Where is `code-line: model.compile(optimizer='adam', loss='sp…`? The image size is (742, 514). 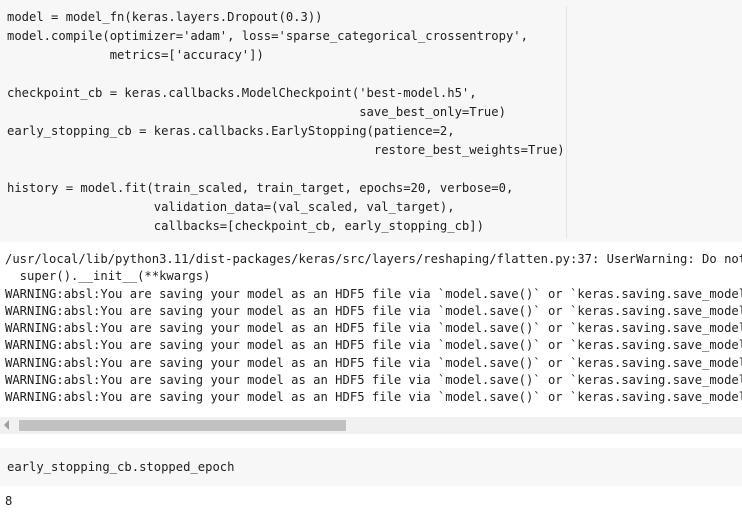 code-line: model.compile(optimizer='adam', loss='sp… is located at coordinates (267, 36).